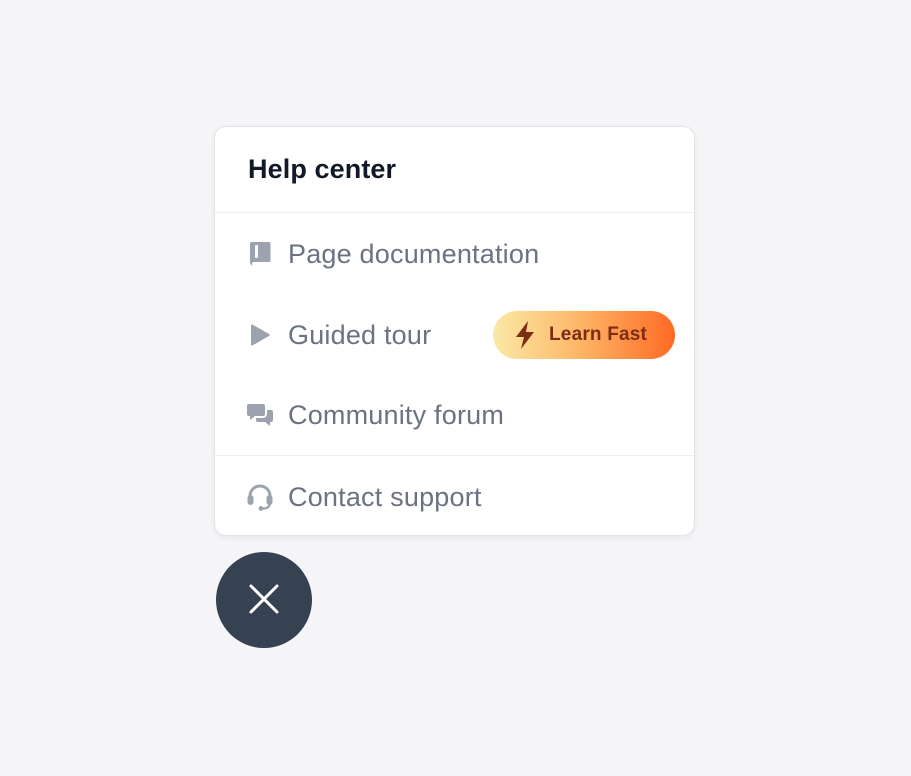 This screenshot has width=911, height=776. I want to click on support-menu-list: Contact support, so click(454, 497).